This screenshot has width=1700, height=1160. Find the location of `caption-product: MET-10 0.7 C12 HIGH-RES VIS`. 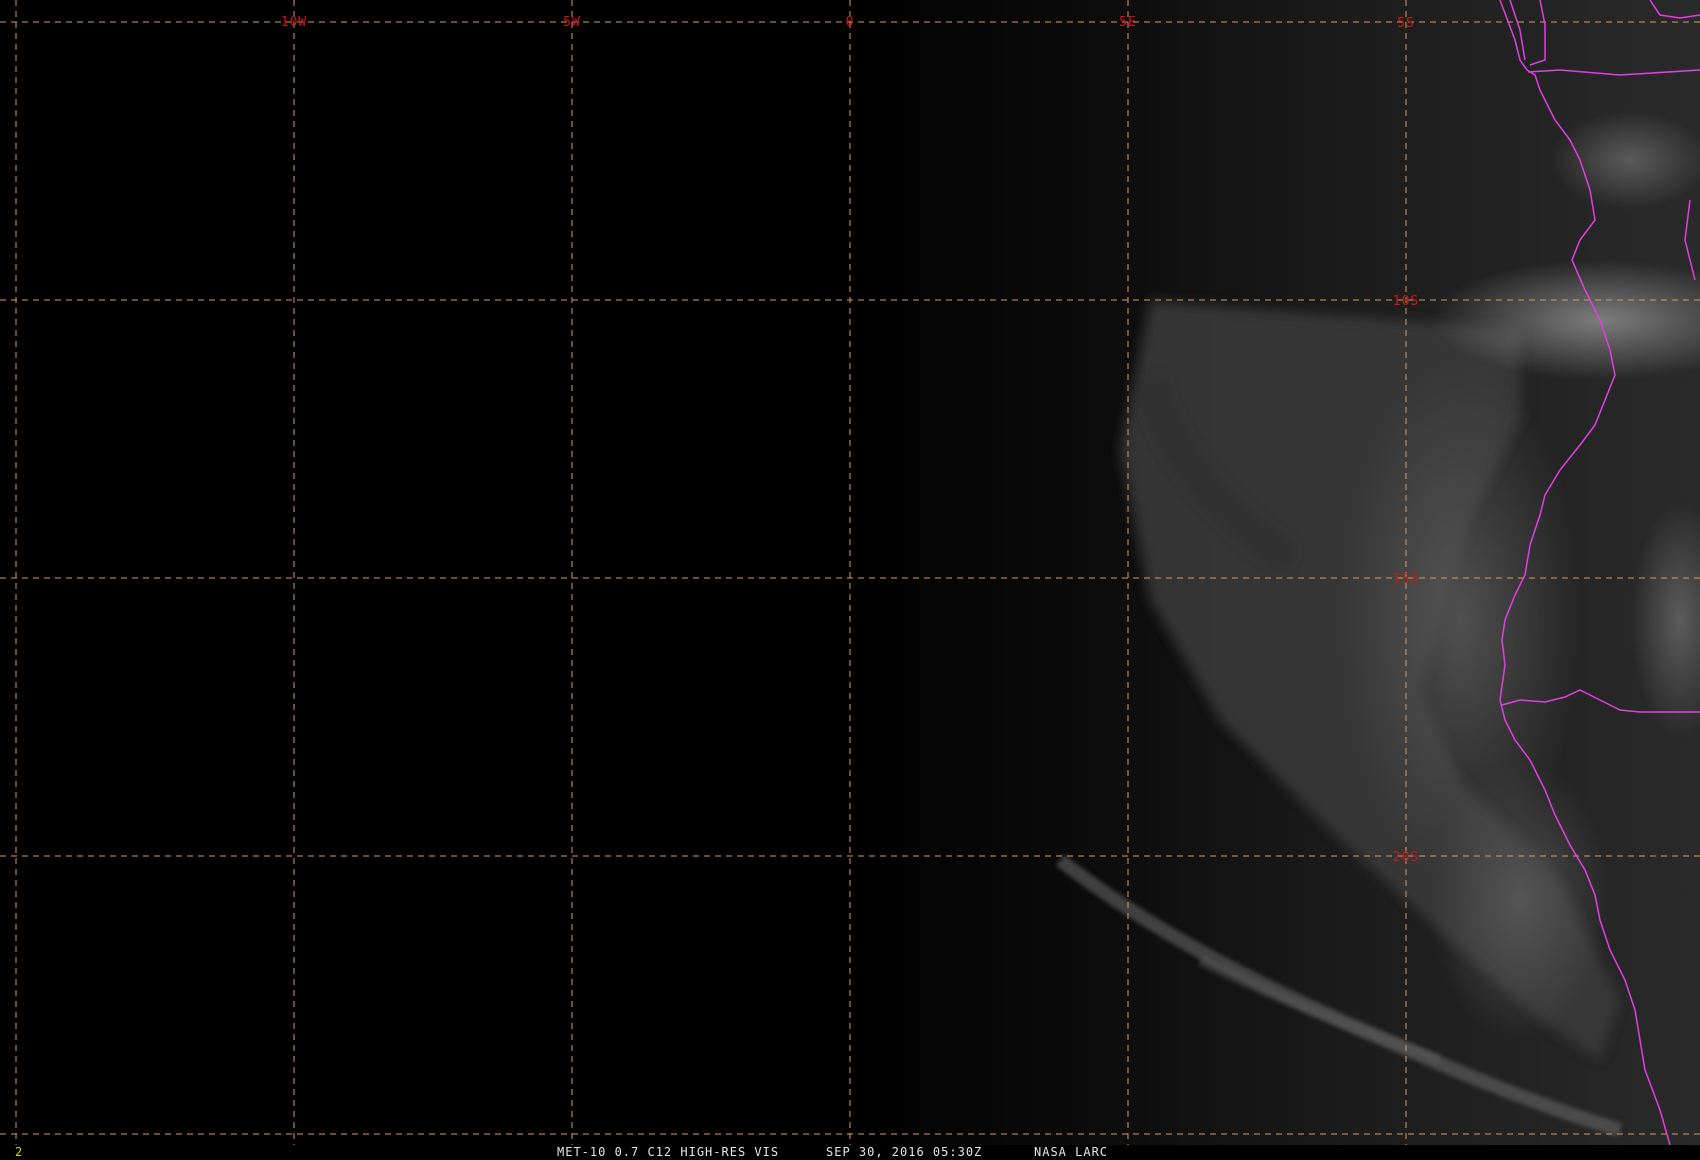

caption-product: MET-10 0.7 C12 HIGH-RES VIS is located at coordinates (668, 1152).